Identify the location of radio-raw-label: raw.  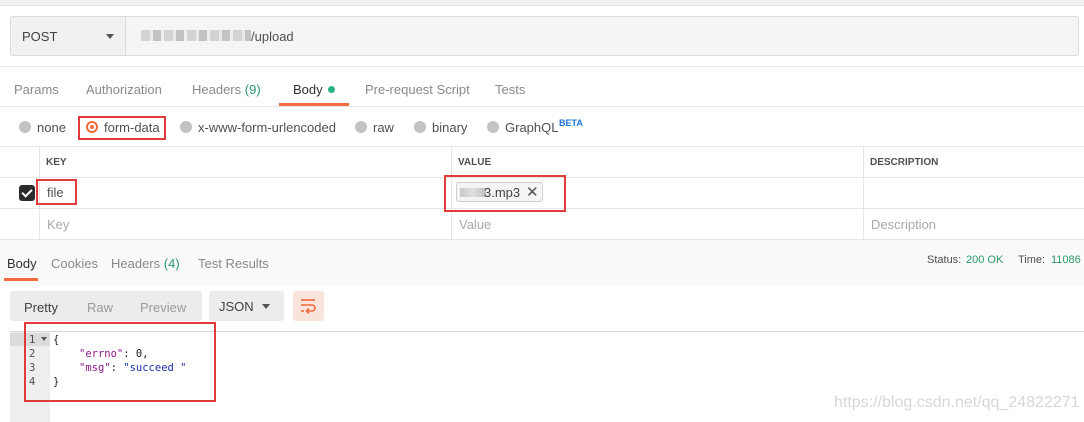
(383, 127).